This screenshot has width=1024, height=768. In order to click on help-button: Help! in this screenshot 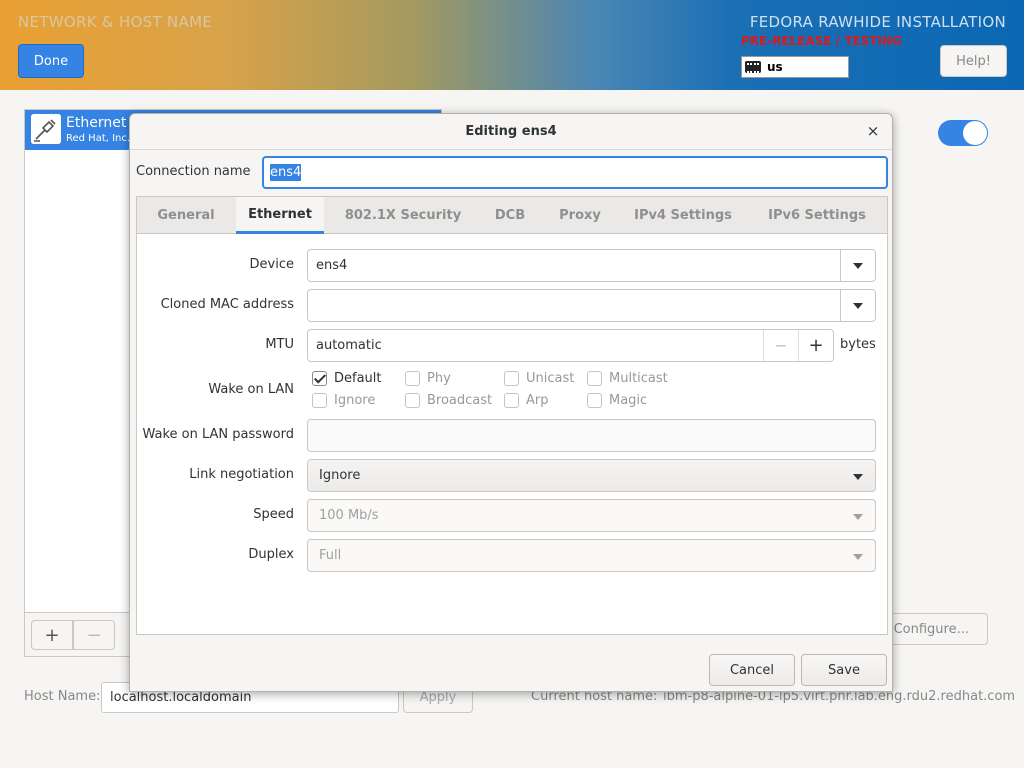, I will do `click(973, 61)`.